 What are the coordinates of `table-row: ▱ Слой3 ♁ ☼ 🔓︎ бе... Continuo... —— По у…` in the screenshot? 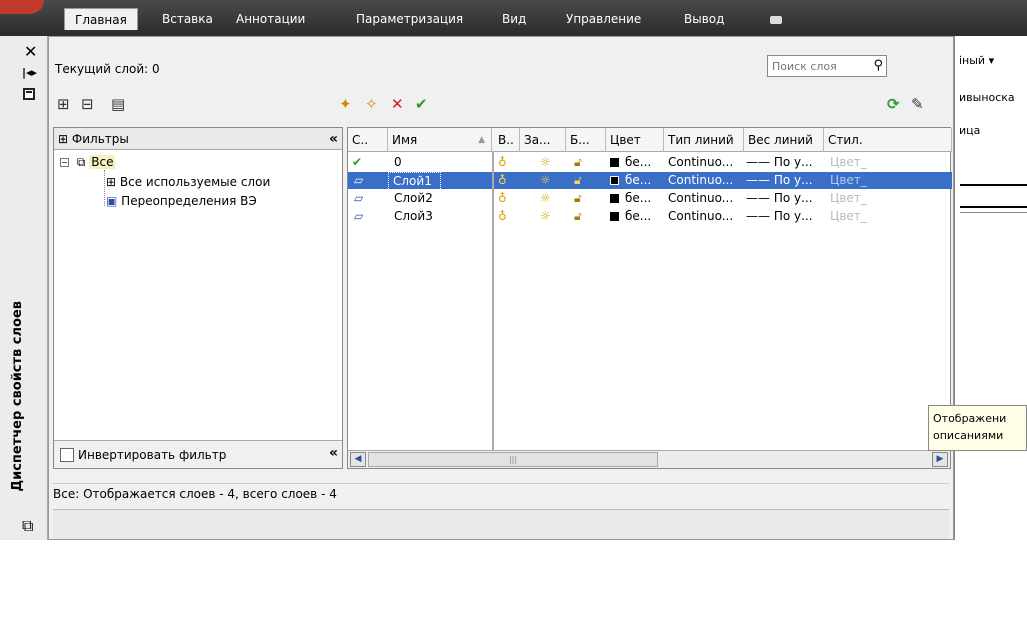 It's located at (650, 216).